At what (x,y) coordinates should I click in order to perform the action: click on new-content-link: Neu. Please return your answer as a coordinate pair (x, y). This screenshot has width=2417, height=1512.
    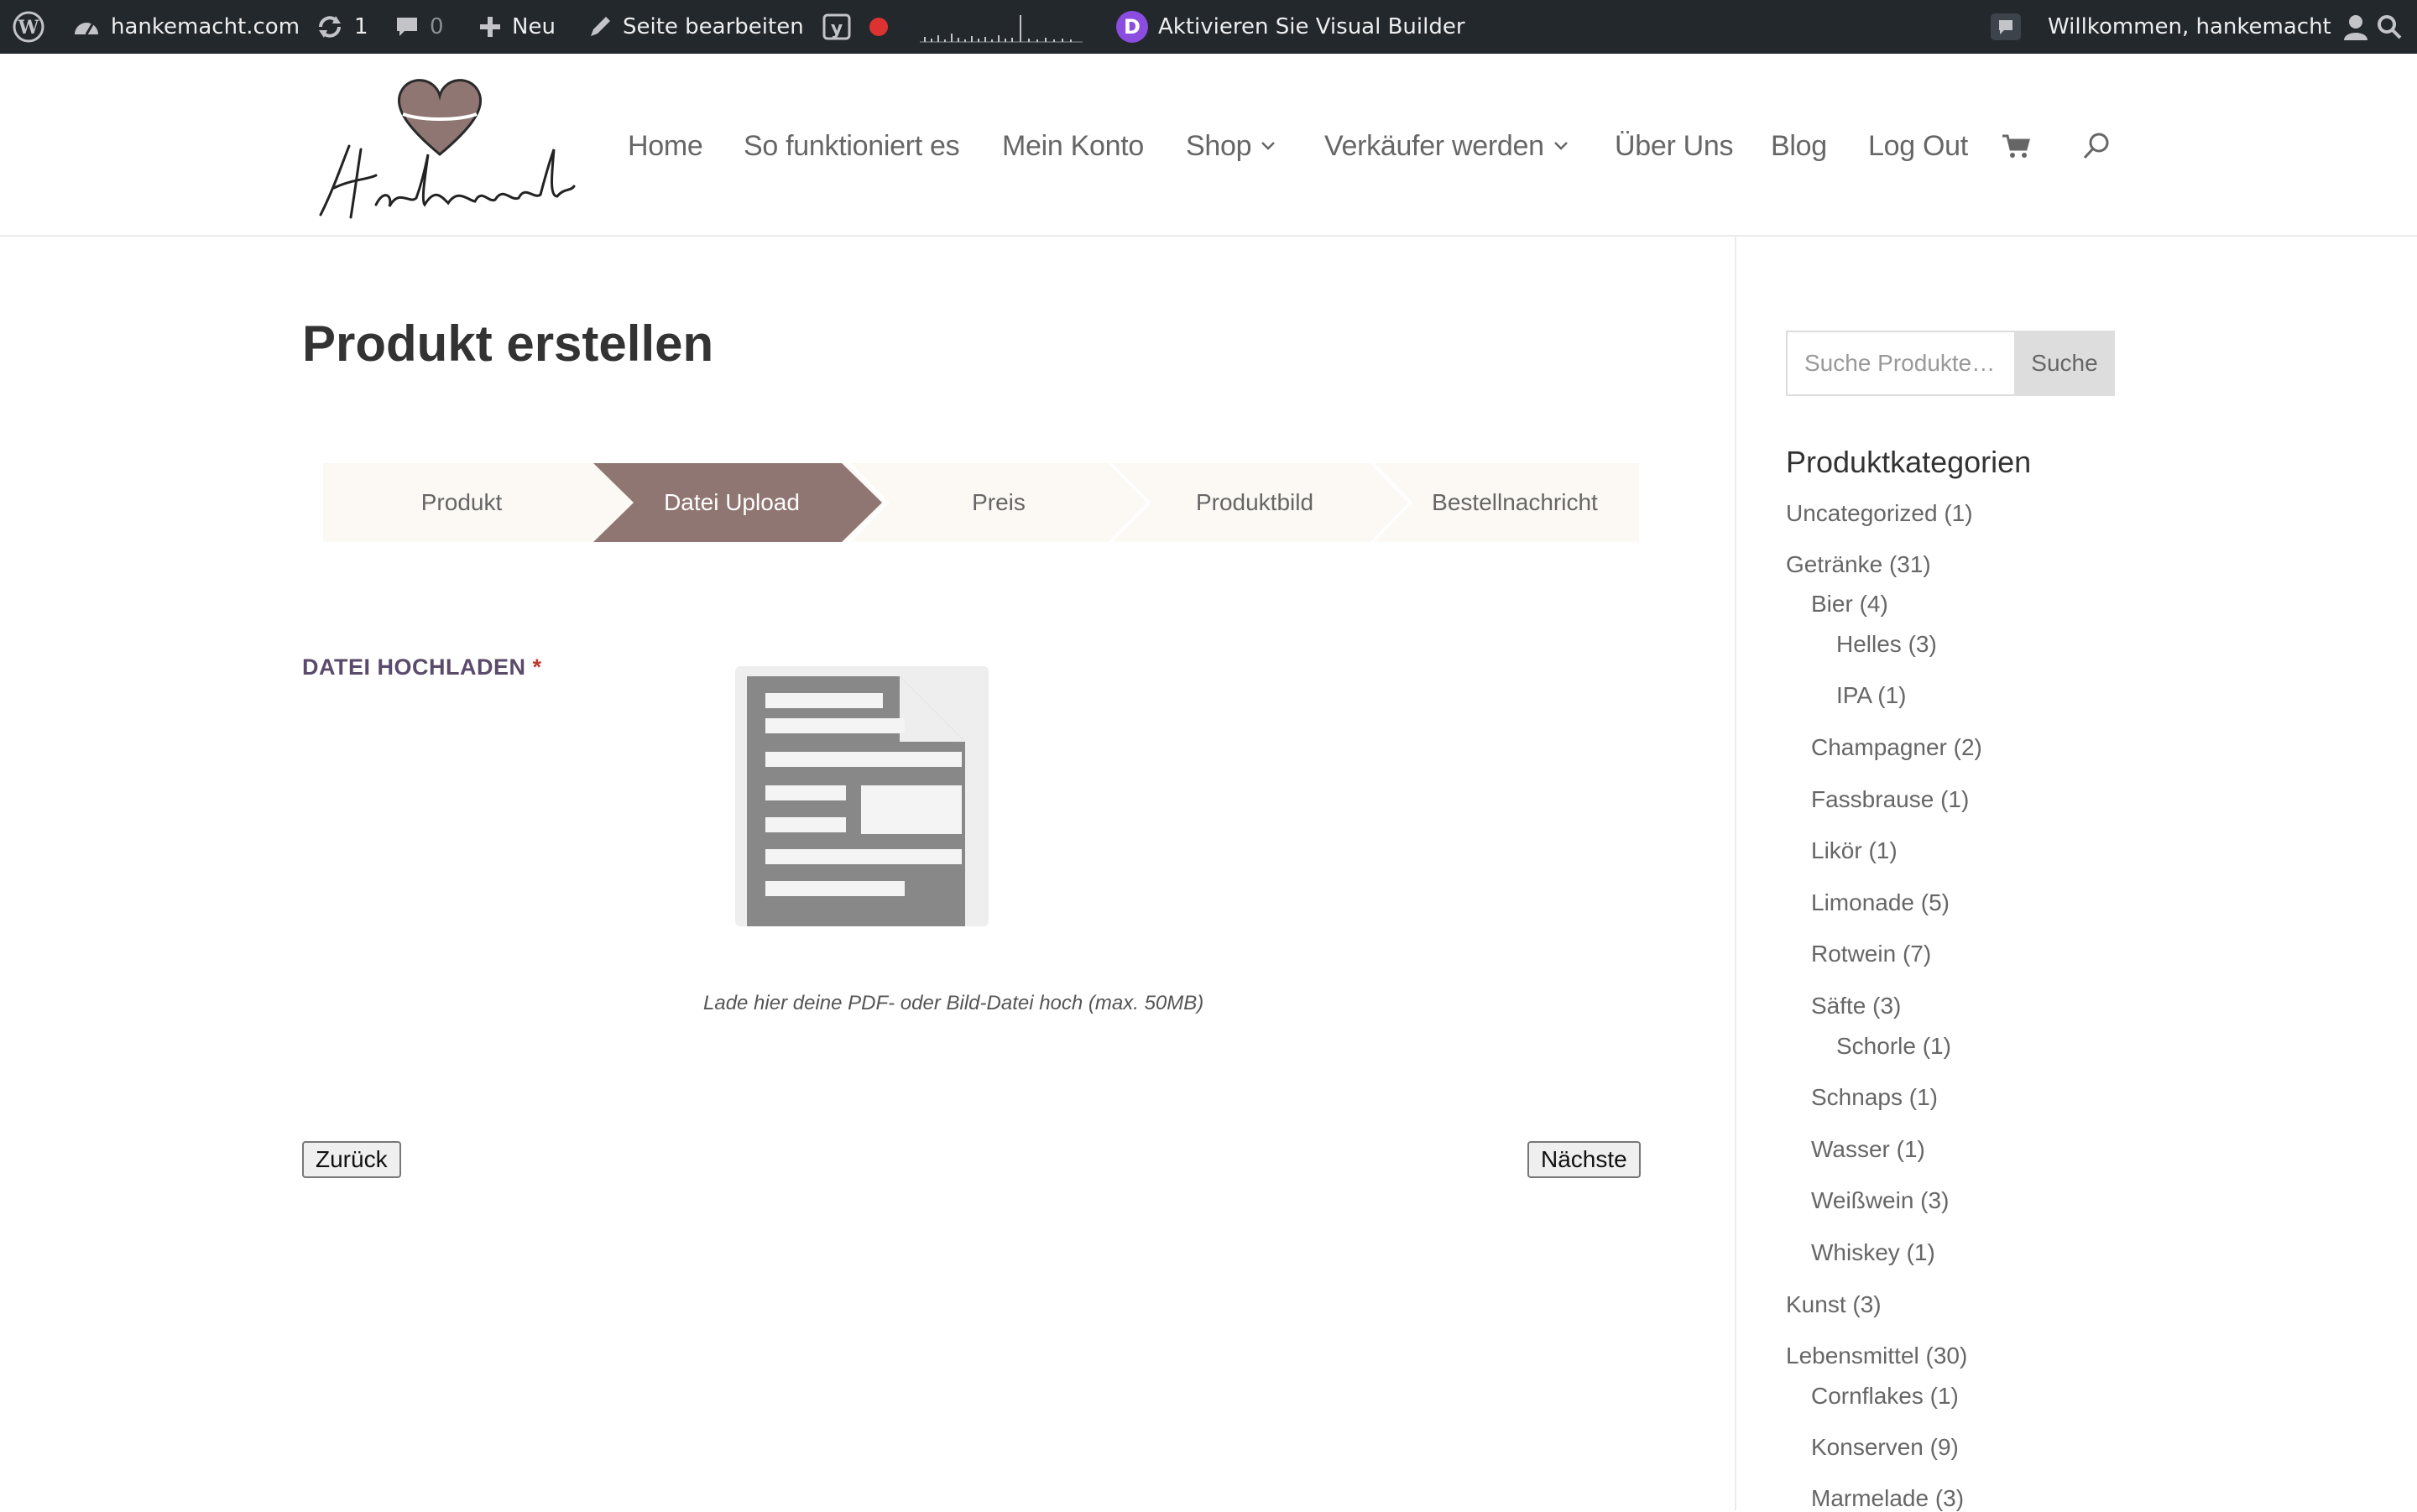
    Looking at the image, I should click on (517, 27).